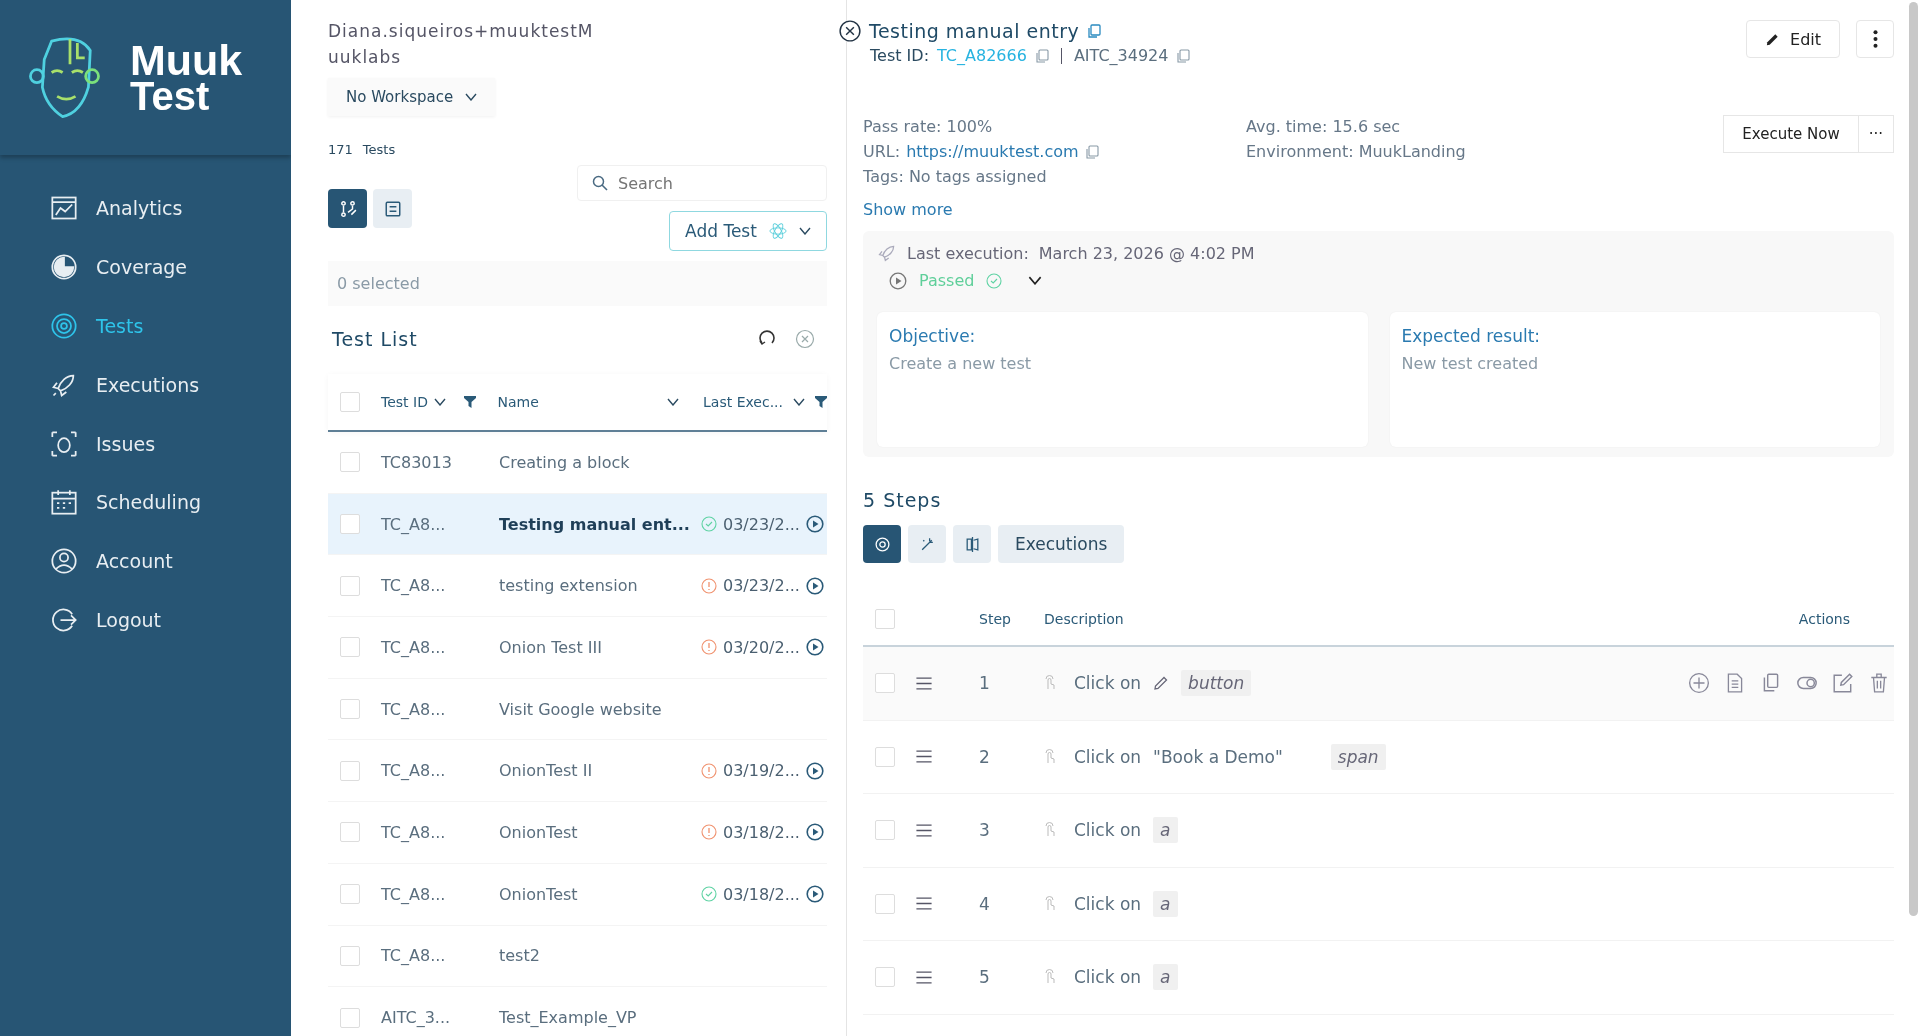  Describe the element at coordinates (1161, 683) in the screenshot. I see `pencil-icon` at that location.